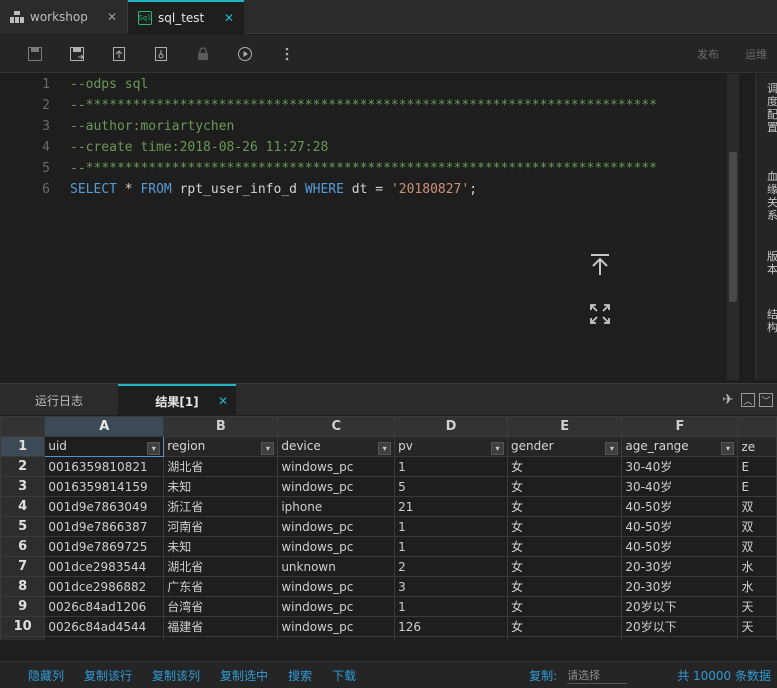 This screenshot has width=777, height=688. Describe the element at coordinates (388, 626) in the screenshot. I see `table-row: 10 0026c84ad4544 福建省 windows_pc 126 女 20岁以下天` at that location.